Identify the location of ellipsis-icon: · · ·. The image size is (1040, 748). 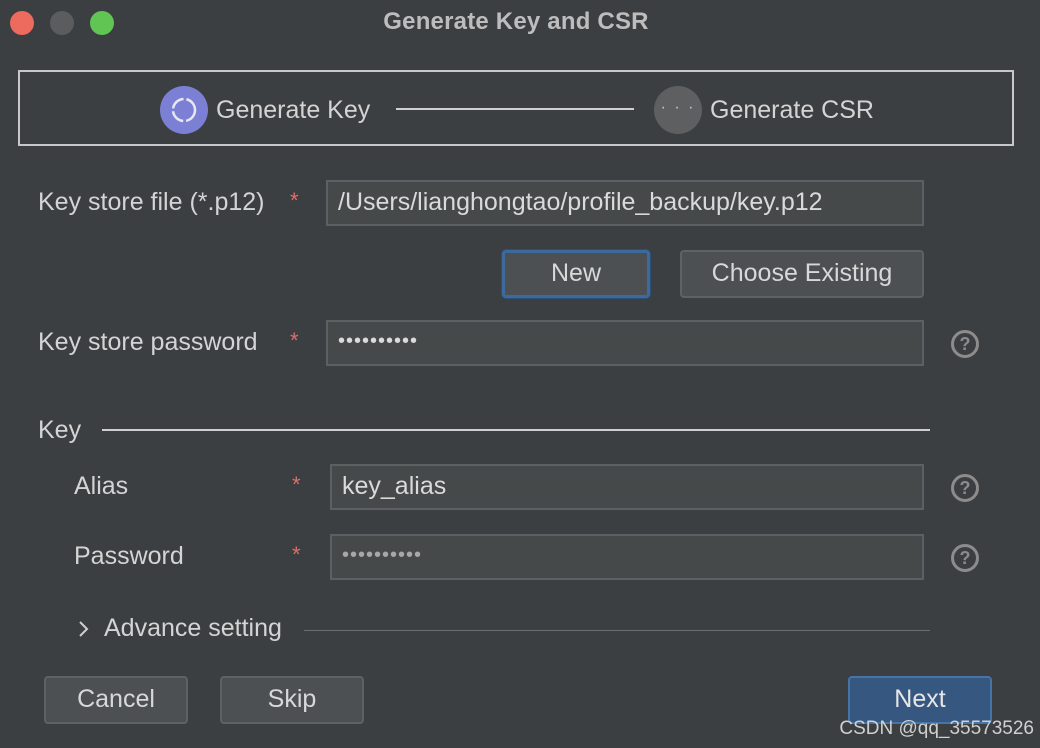
(678, 107).